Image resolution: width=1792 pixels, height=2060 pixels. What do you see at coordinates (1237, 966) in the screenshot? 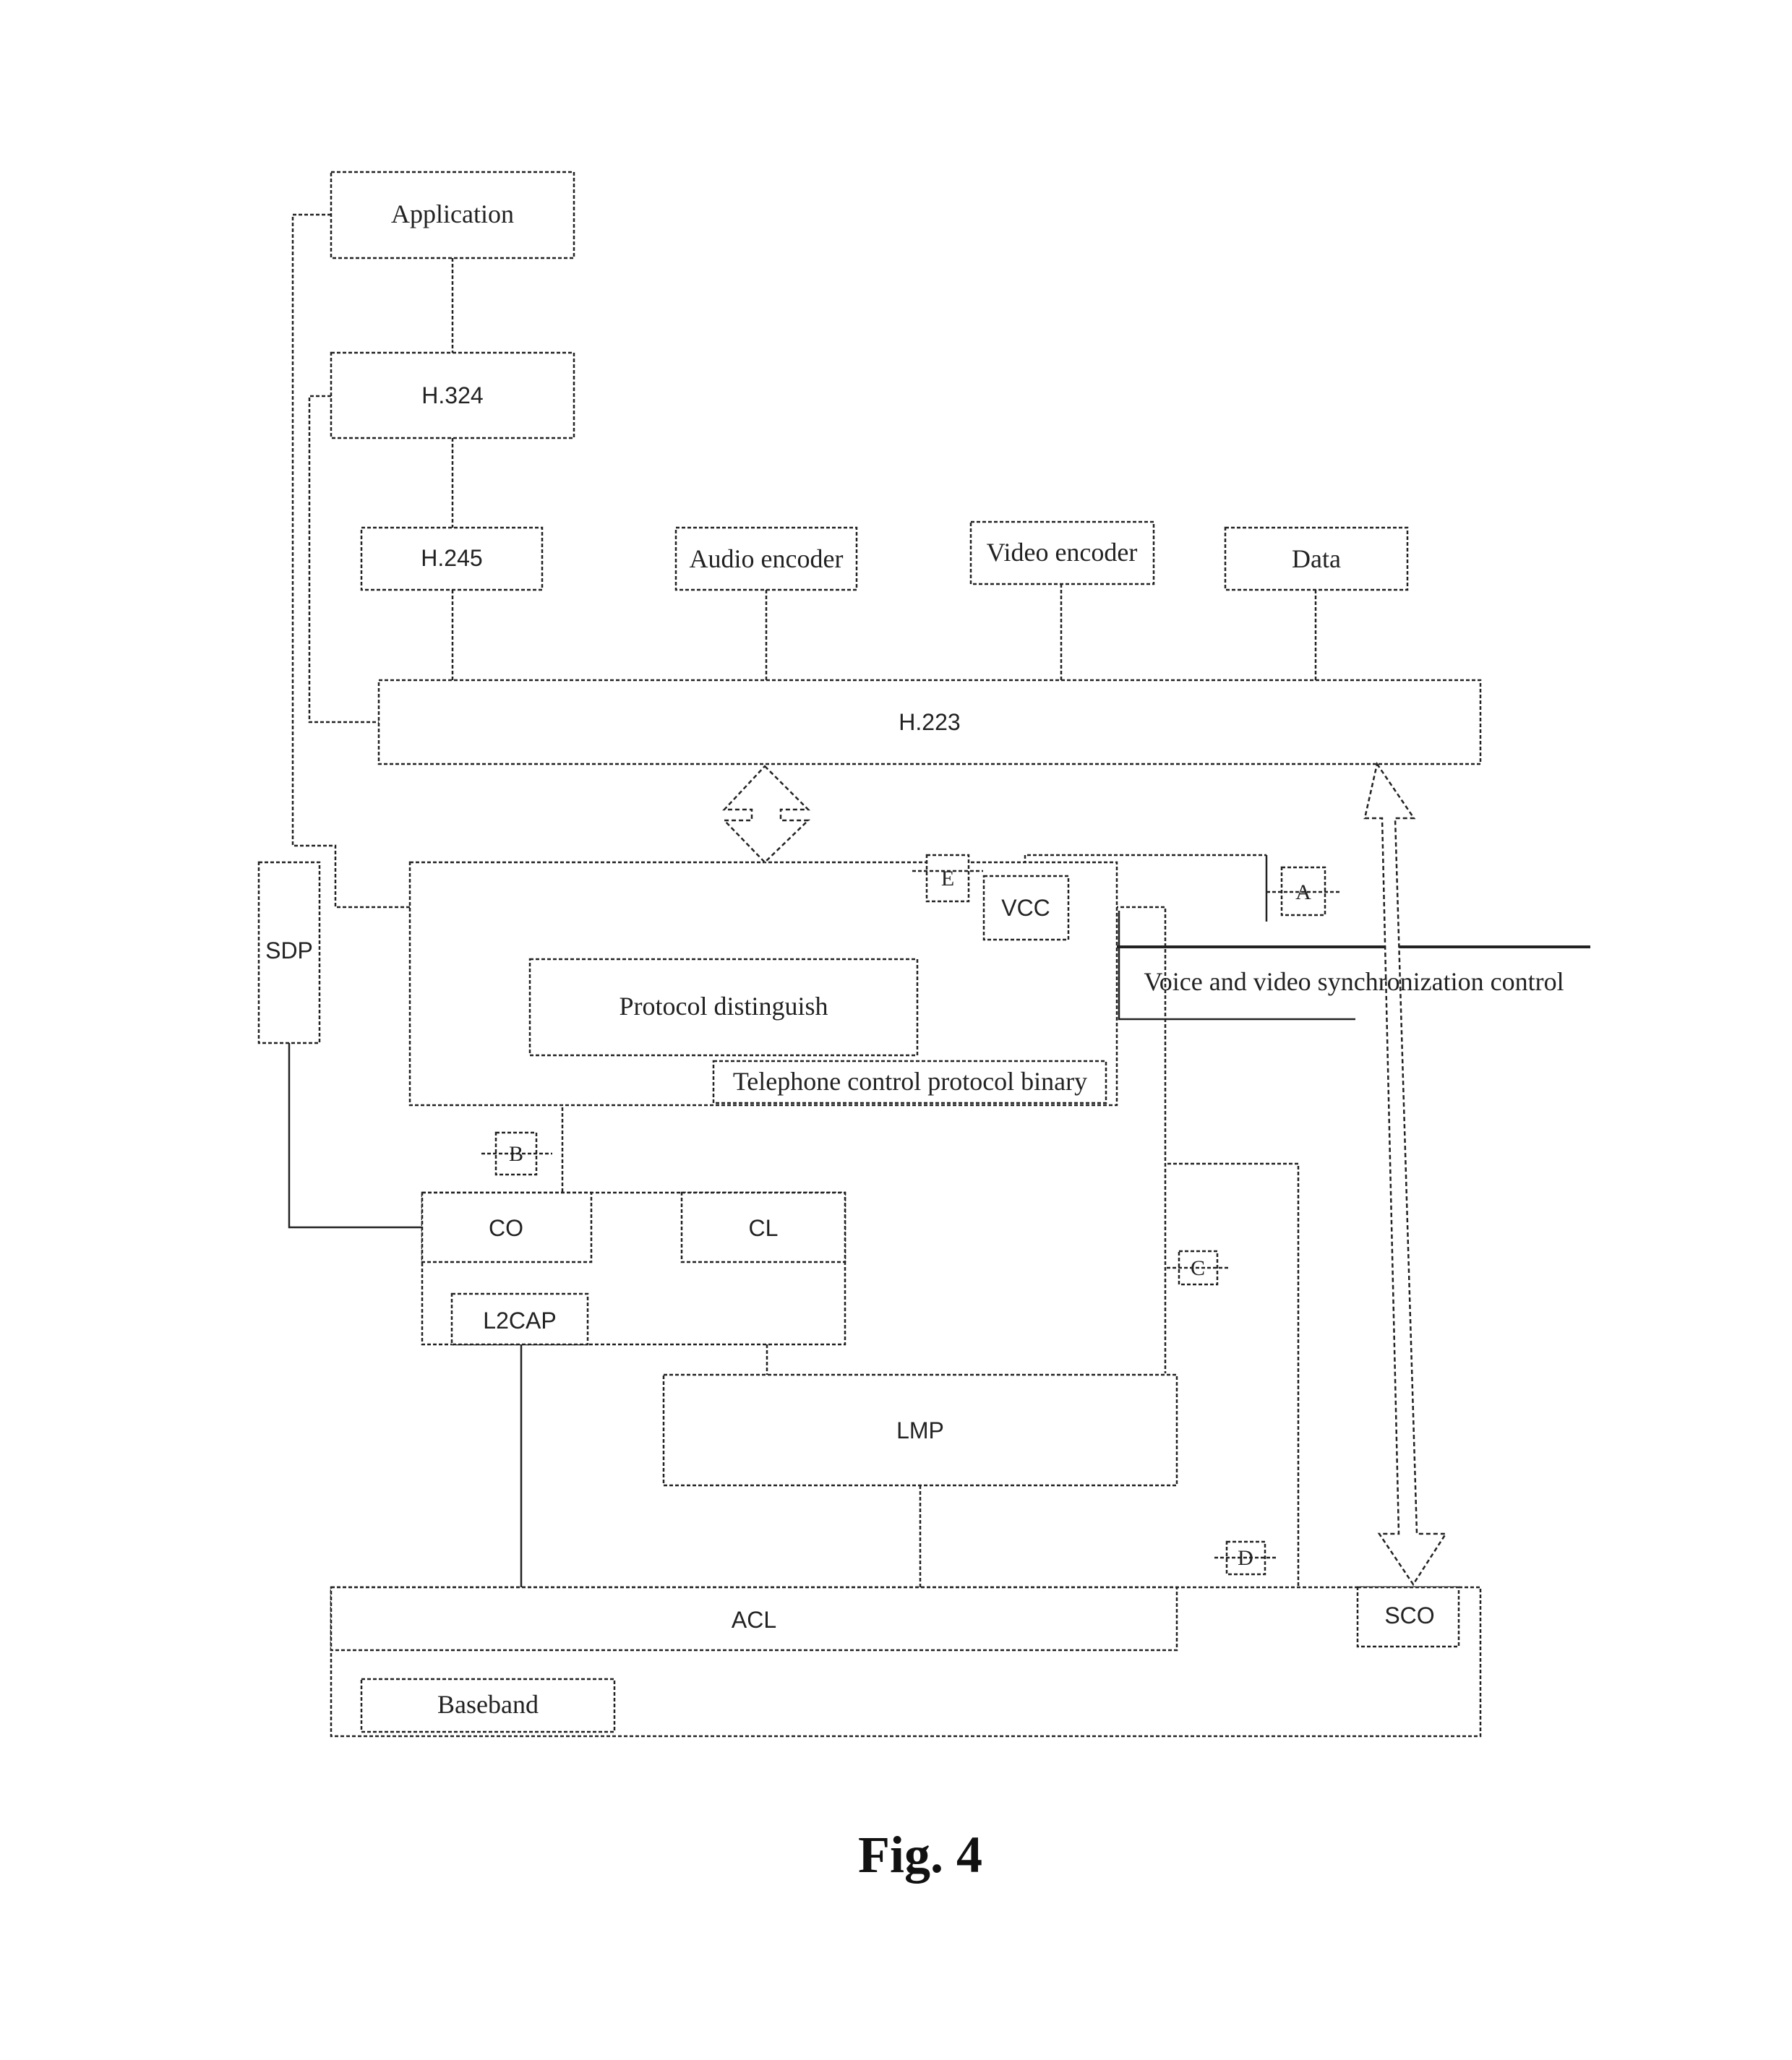
I see `sync-label-bracket` at bounding box center [1237, 966].